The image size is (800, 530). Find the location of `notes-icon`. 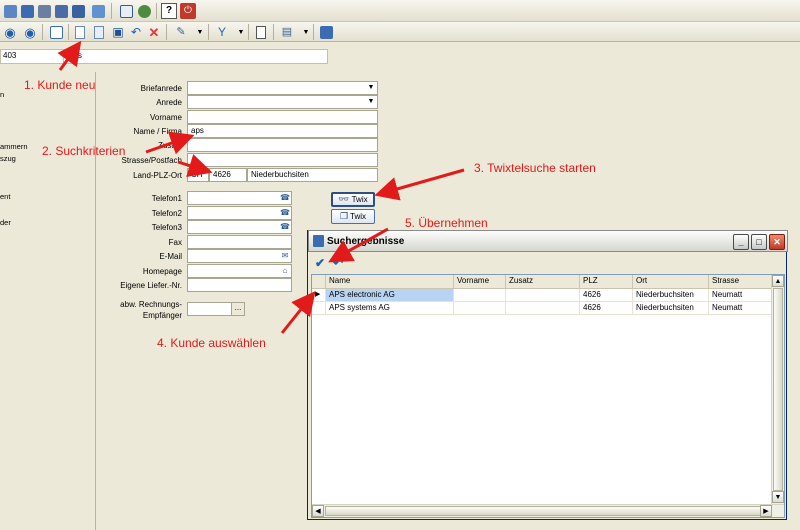

notes-icon is located at coordinates (326, 32).